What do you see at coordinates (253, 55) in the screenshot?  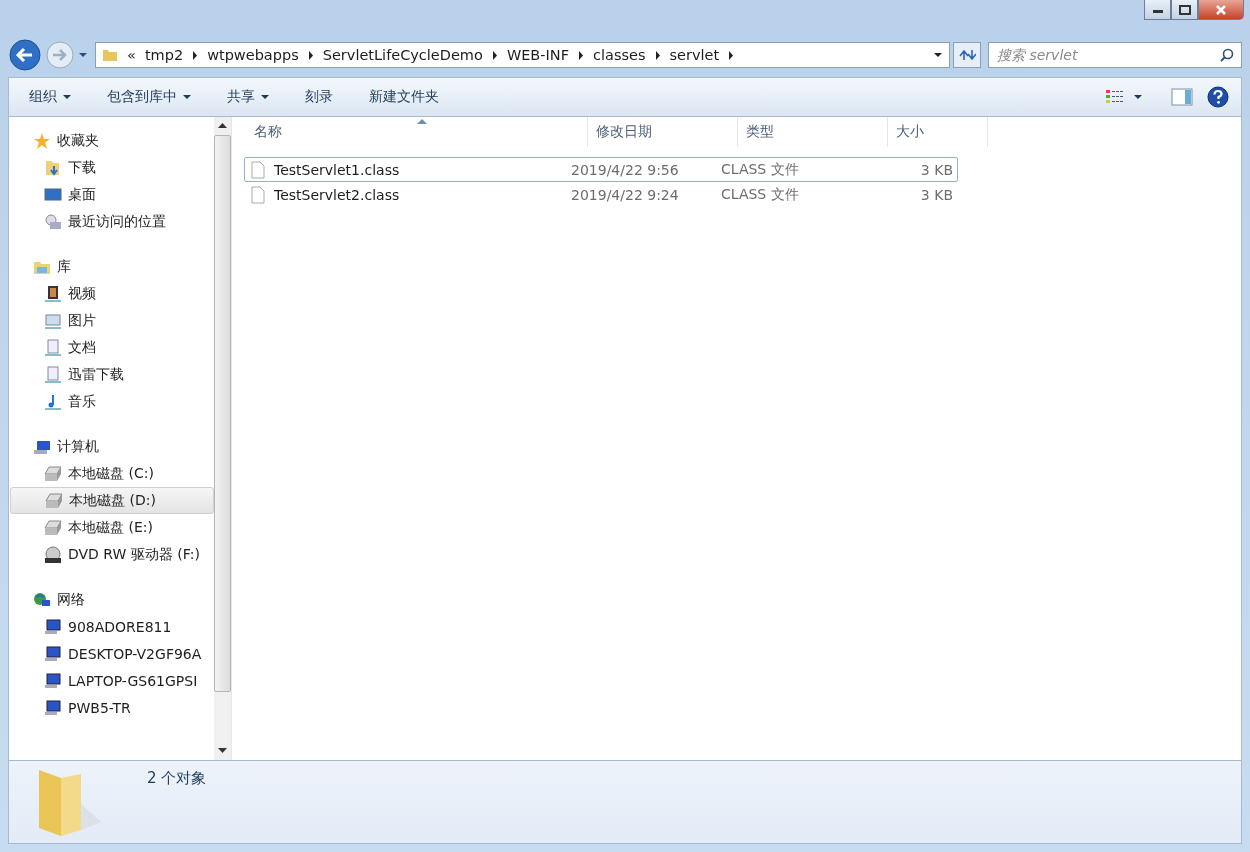 I see `breadcrumb: wtpwebapps` at bounding box center [253, 55].